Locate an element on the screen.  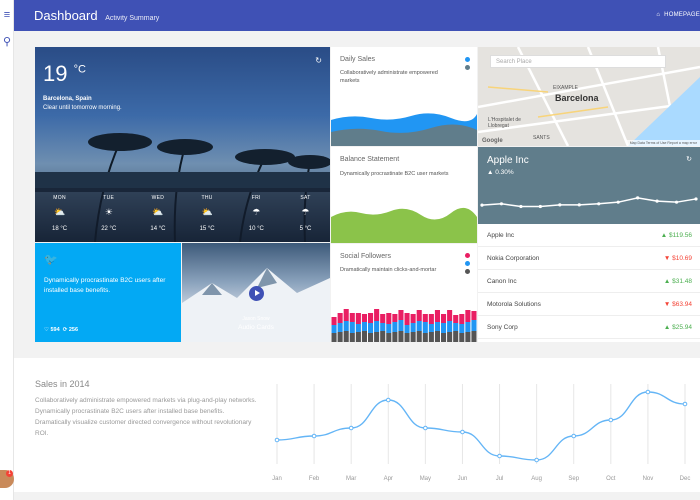
stock-row: Apple Inc ▲ $119.56 is located at coordinates (589, 235).